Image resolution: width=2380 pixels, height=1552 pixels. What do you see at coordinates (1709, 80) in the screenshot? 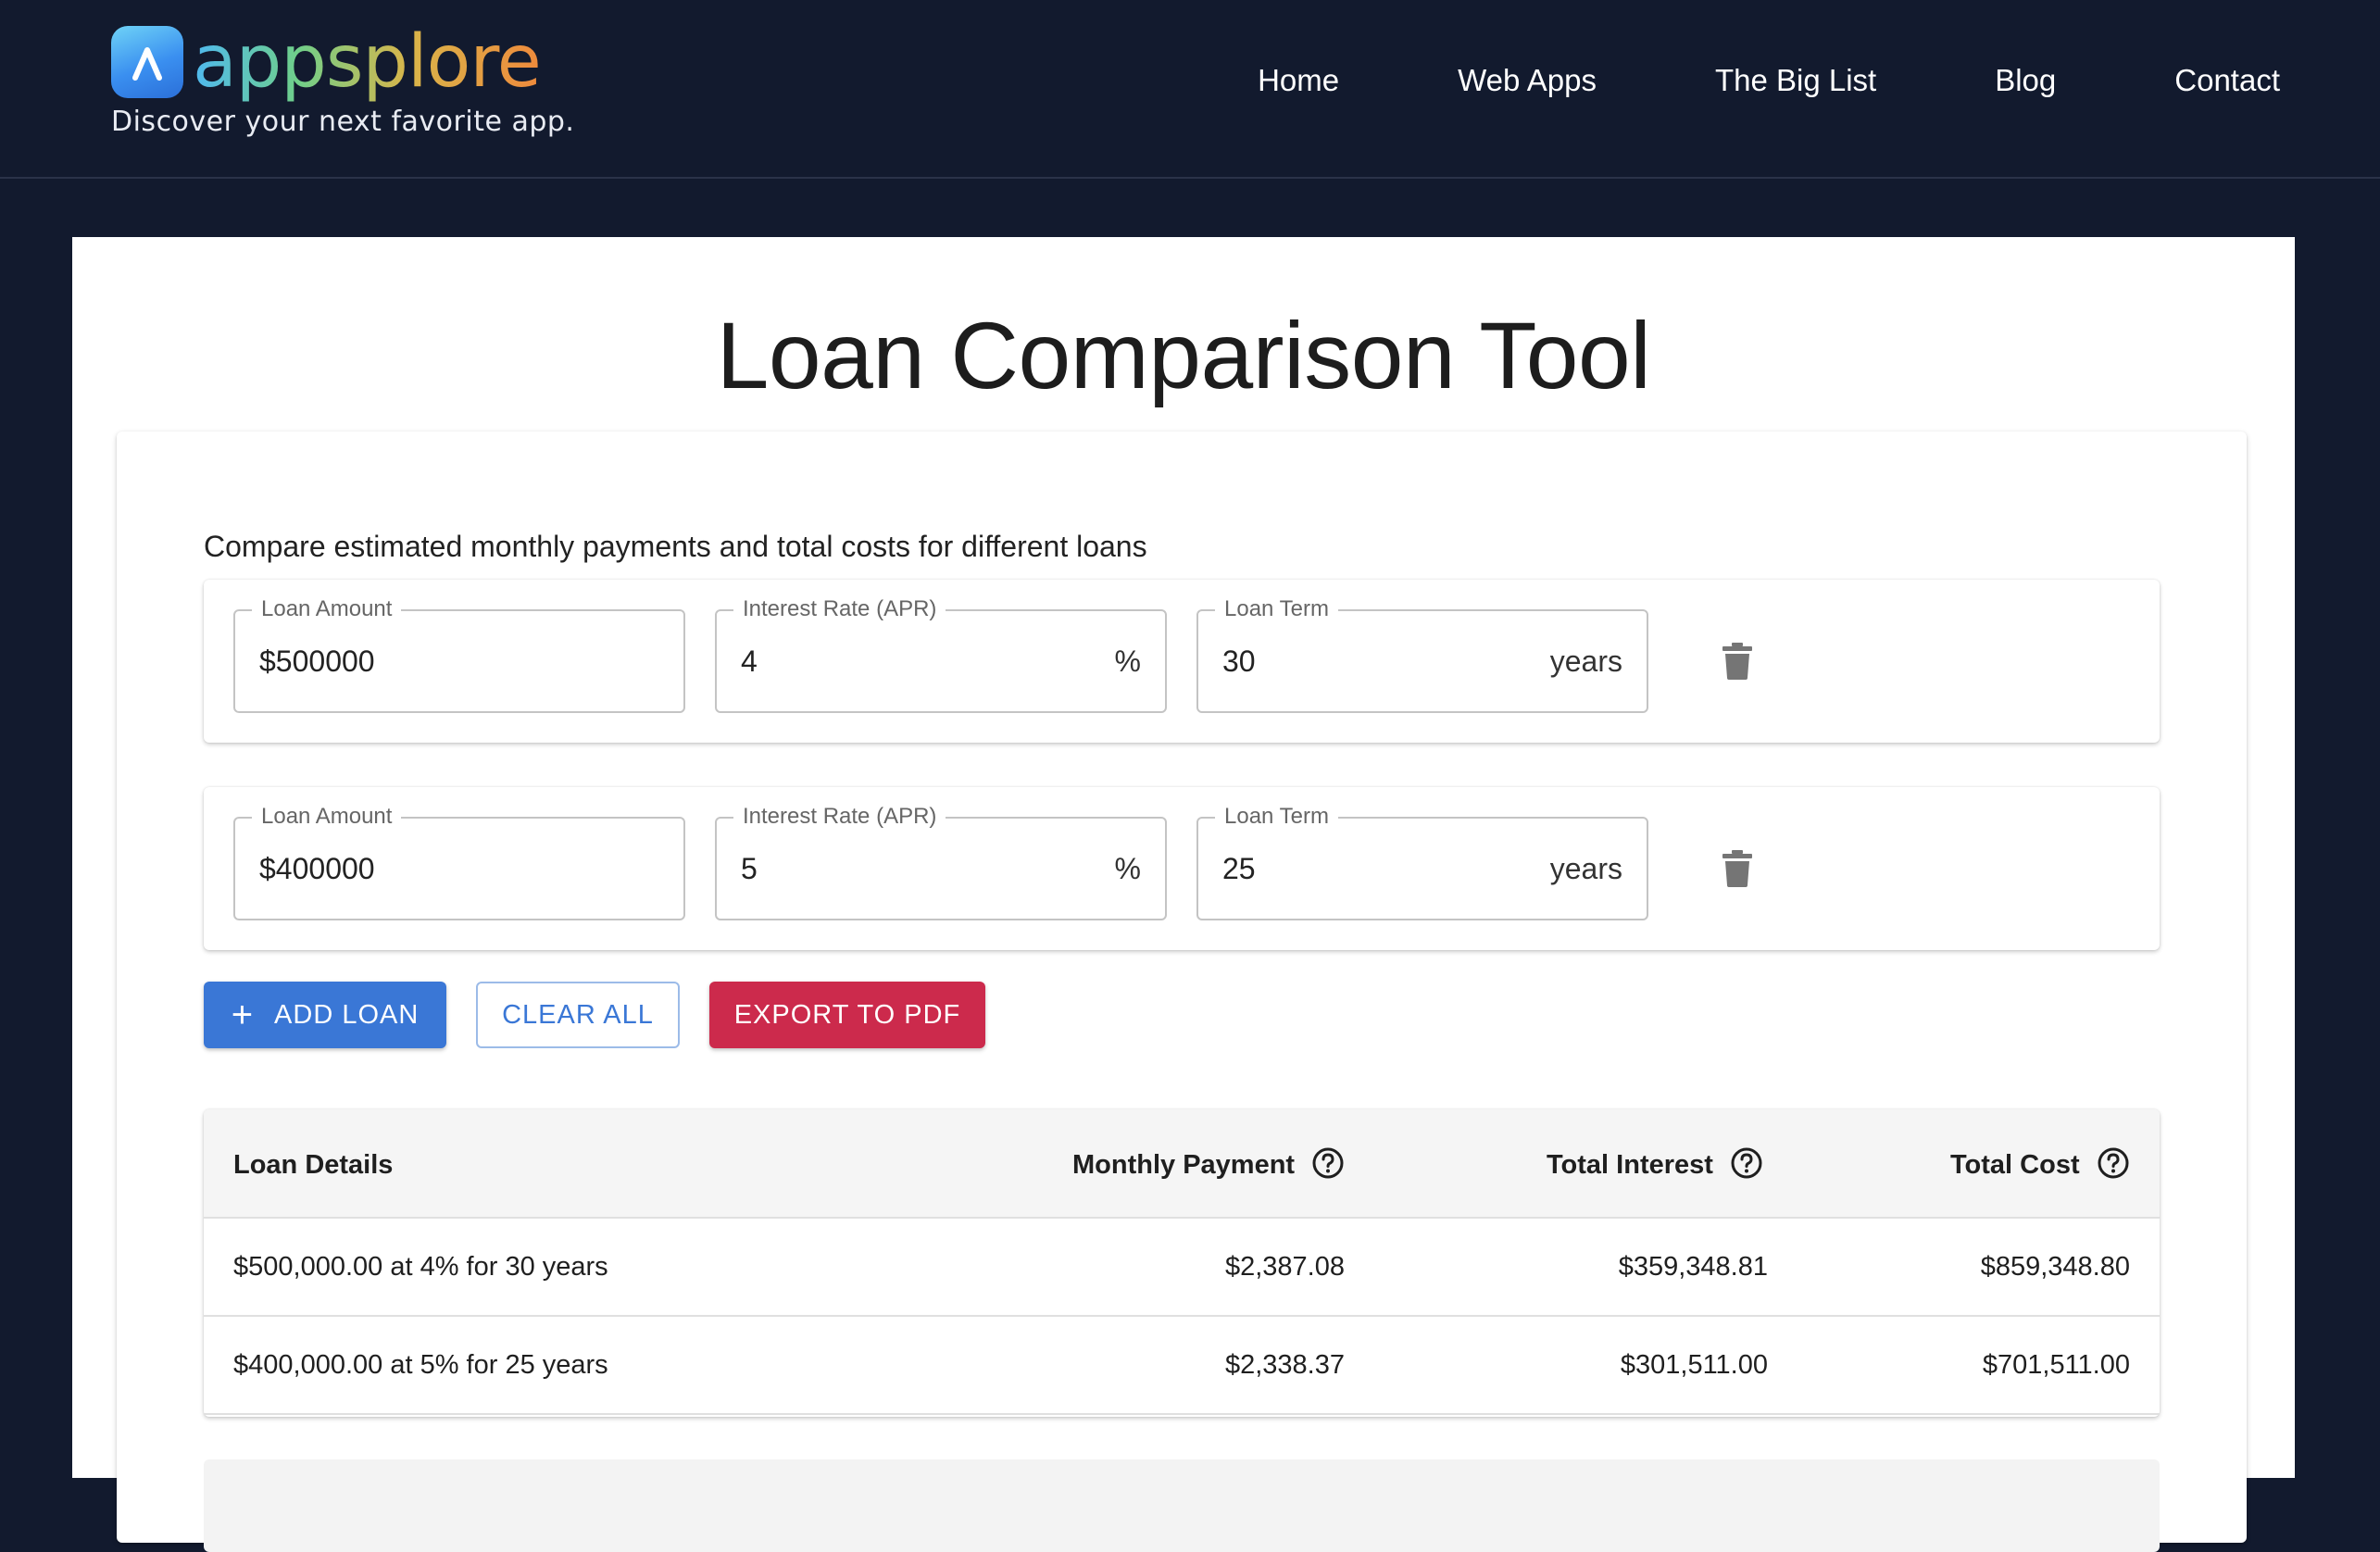
I see `main-nav: Home Web Apps The Big List Blog Contact` at bounding box center [1709, 80].